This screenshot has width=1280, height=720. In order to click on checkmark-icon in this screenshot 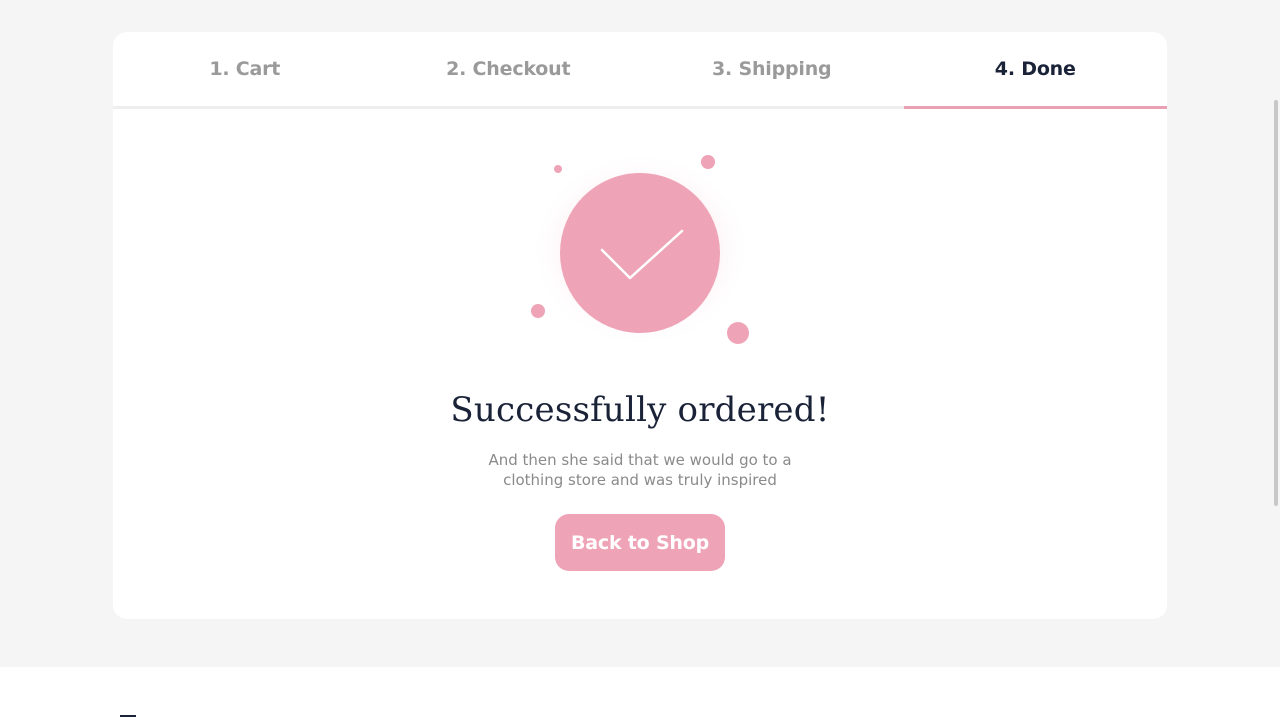, I will do `click(641, 250)`.